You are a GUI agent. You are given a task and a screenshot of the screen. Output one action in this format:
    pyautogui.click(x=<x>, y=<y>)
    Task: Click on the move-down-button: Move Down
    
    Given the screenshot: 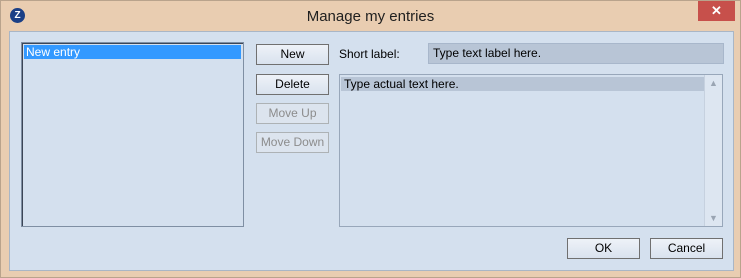 What is the action you would take?
    pyautogui.click(x=292, y=142)
    